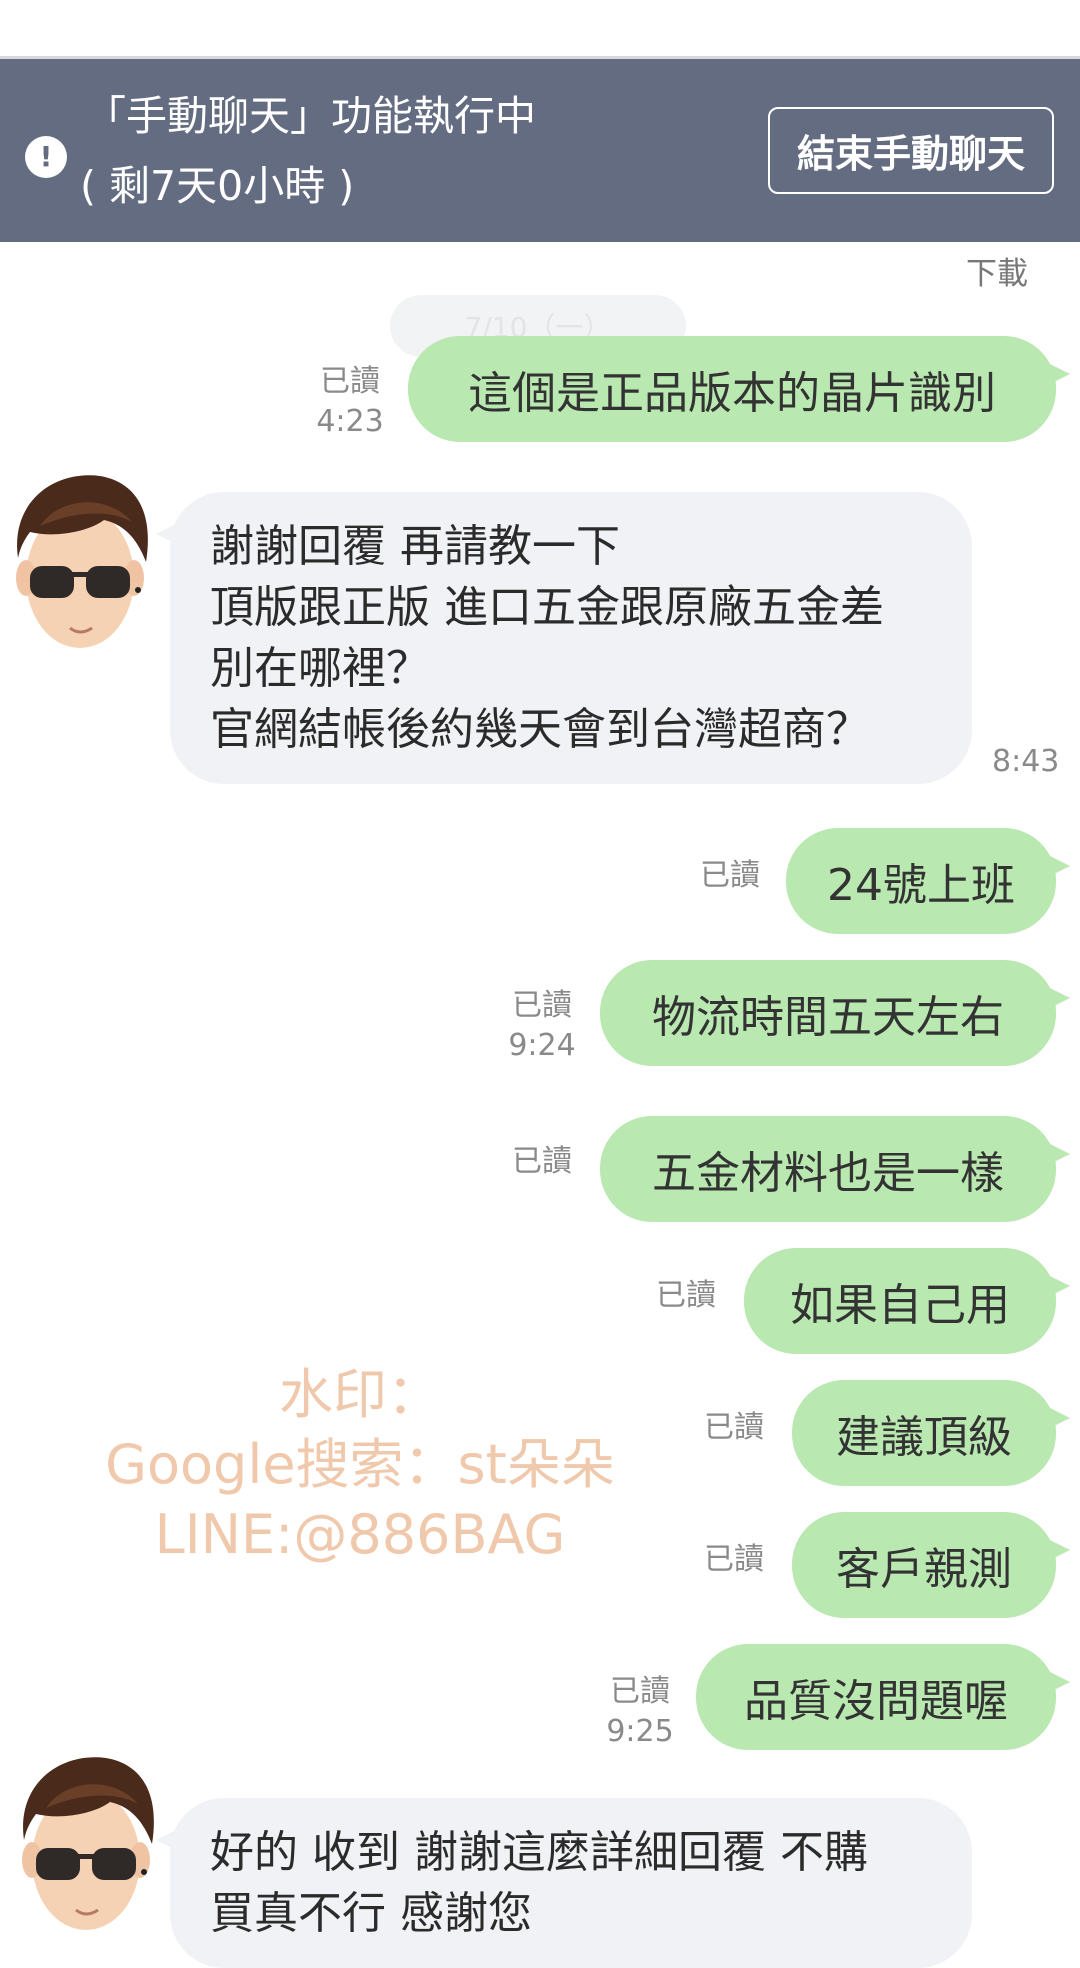 This screenshot has height=1968, width=1080. Describe the element at coordinates (640, 1731) in the screenshot. I see `message-time: 9:25` at that location.